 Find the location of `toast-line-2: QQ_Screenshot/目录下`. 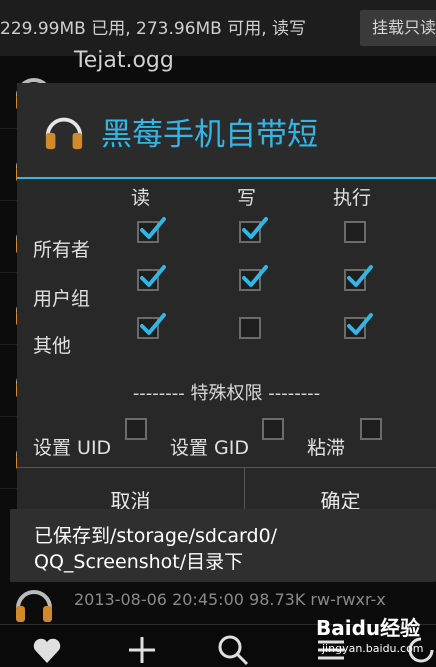

toast-line-2: QQ_Screenshot/目录下 is located at coordinates (139, 562).